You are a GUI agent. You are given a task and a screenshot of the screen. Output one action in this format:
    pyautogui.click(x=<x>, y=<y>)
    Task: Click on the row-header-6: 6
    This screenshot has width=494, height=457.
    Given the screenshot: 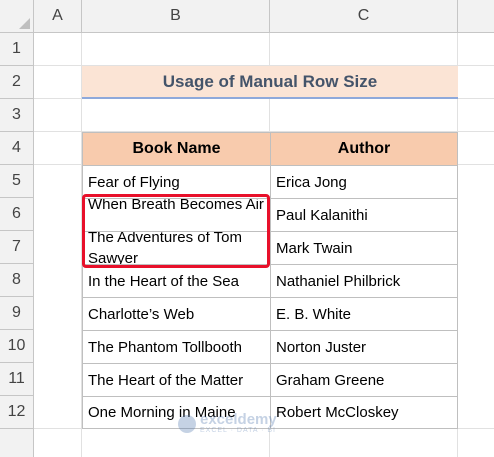 What is the action you would take?
    pyautogui.click(x=17, y=214)
    